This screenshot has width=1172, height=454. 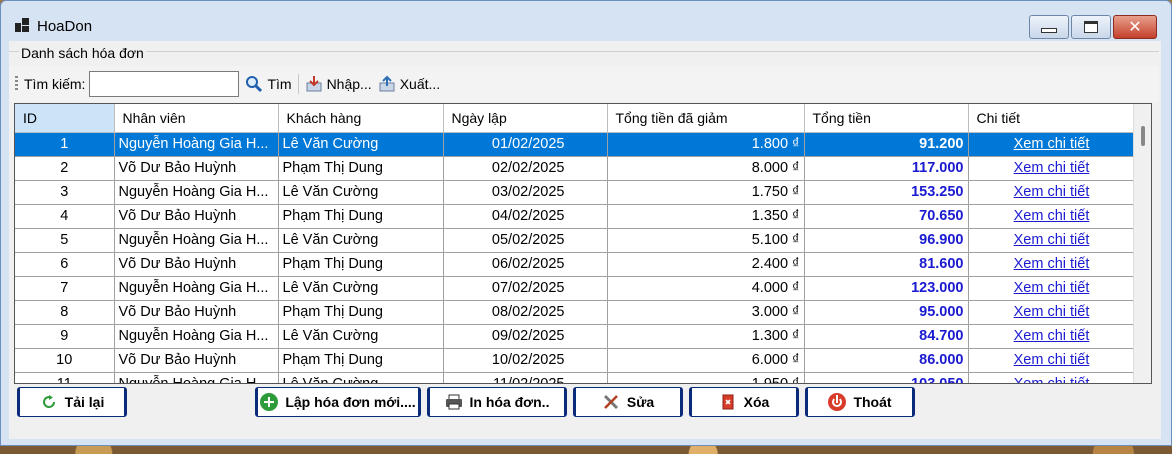 I want to click on cell-total: 103.050, so click(x=886, y=377).